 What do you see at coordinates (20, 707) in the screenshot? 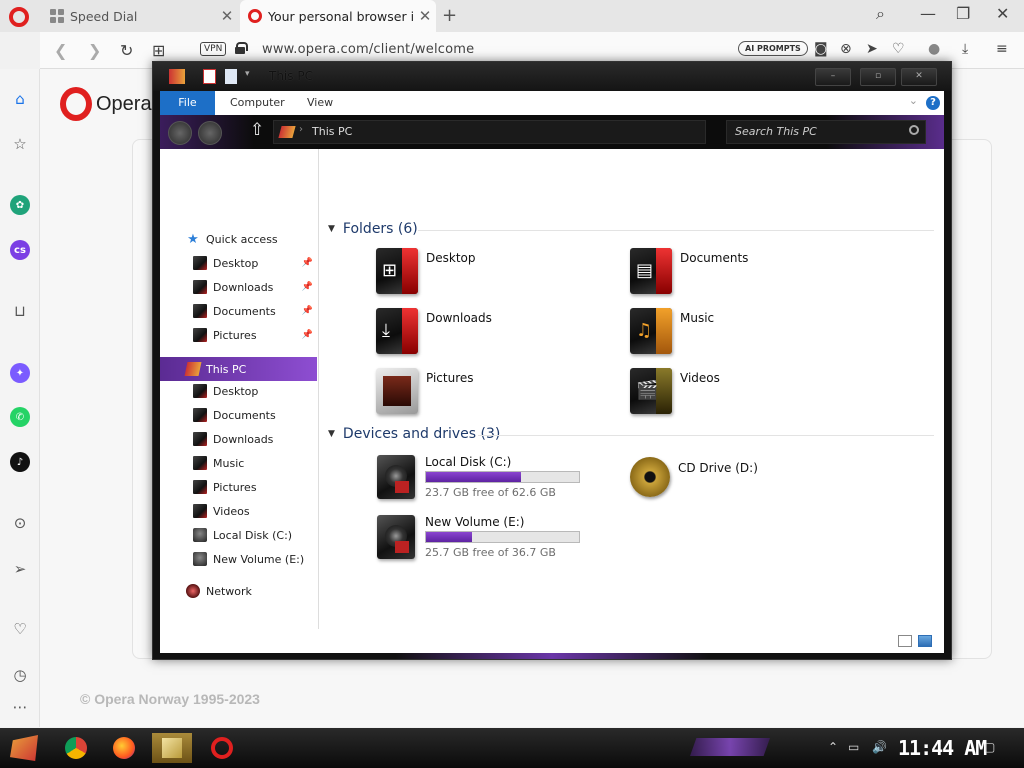
I see `more-icon: ⋯` at bounding box center [20, 707].